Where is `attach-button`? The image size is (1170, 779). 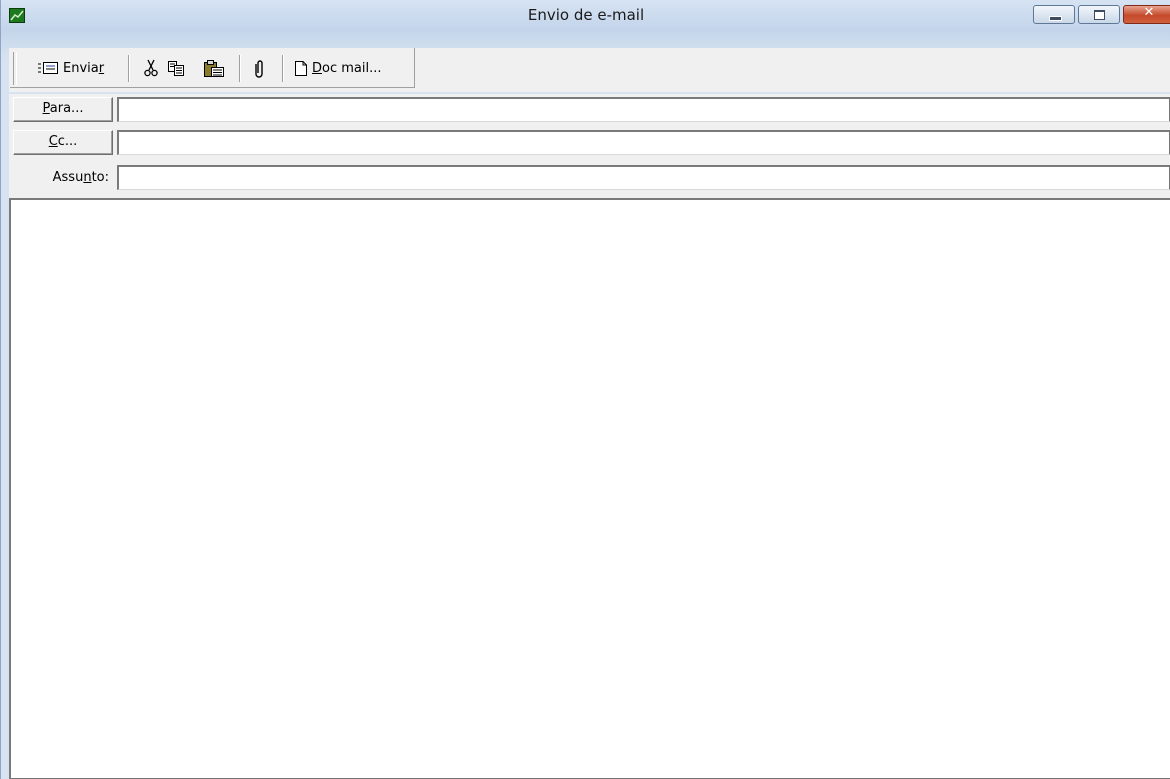
attach-button is located at coordinates (260, 68).